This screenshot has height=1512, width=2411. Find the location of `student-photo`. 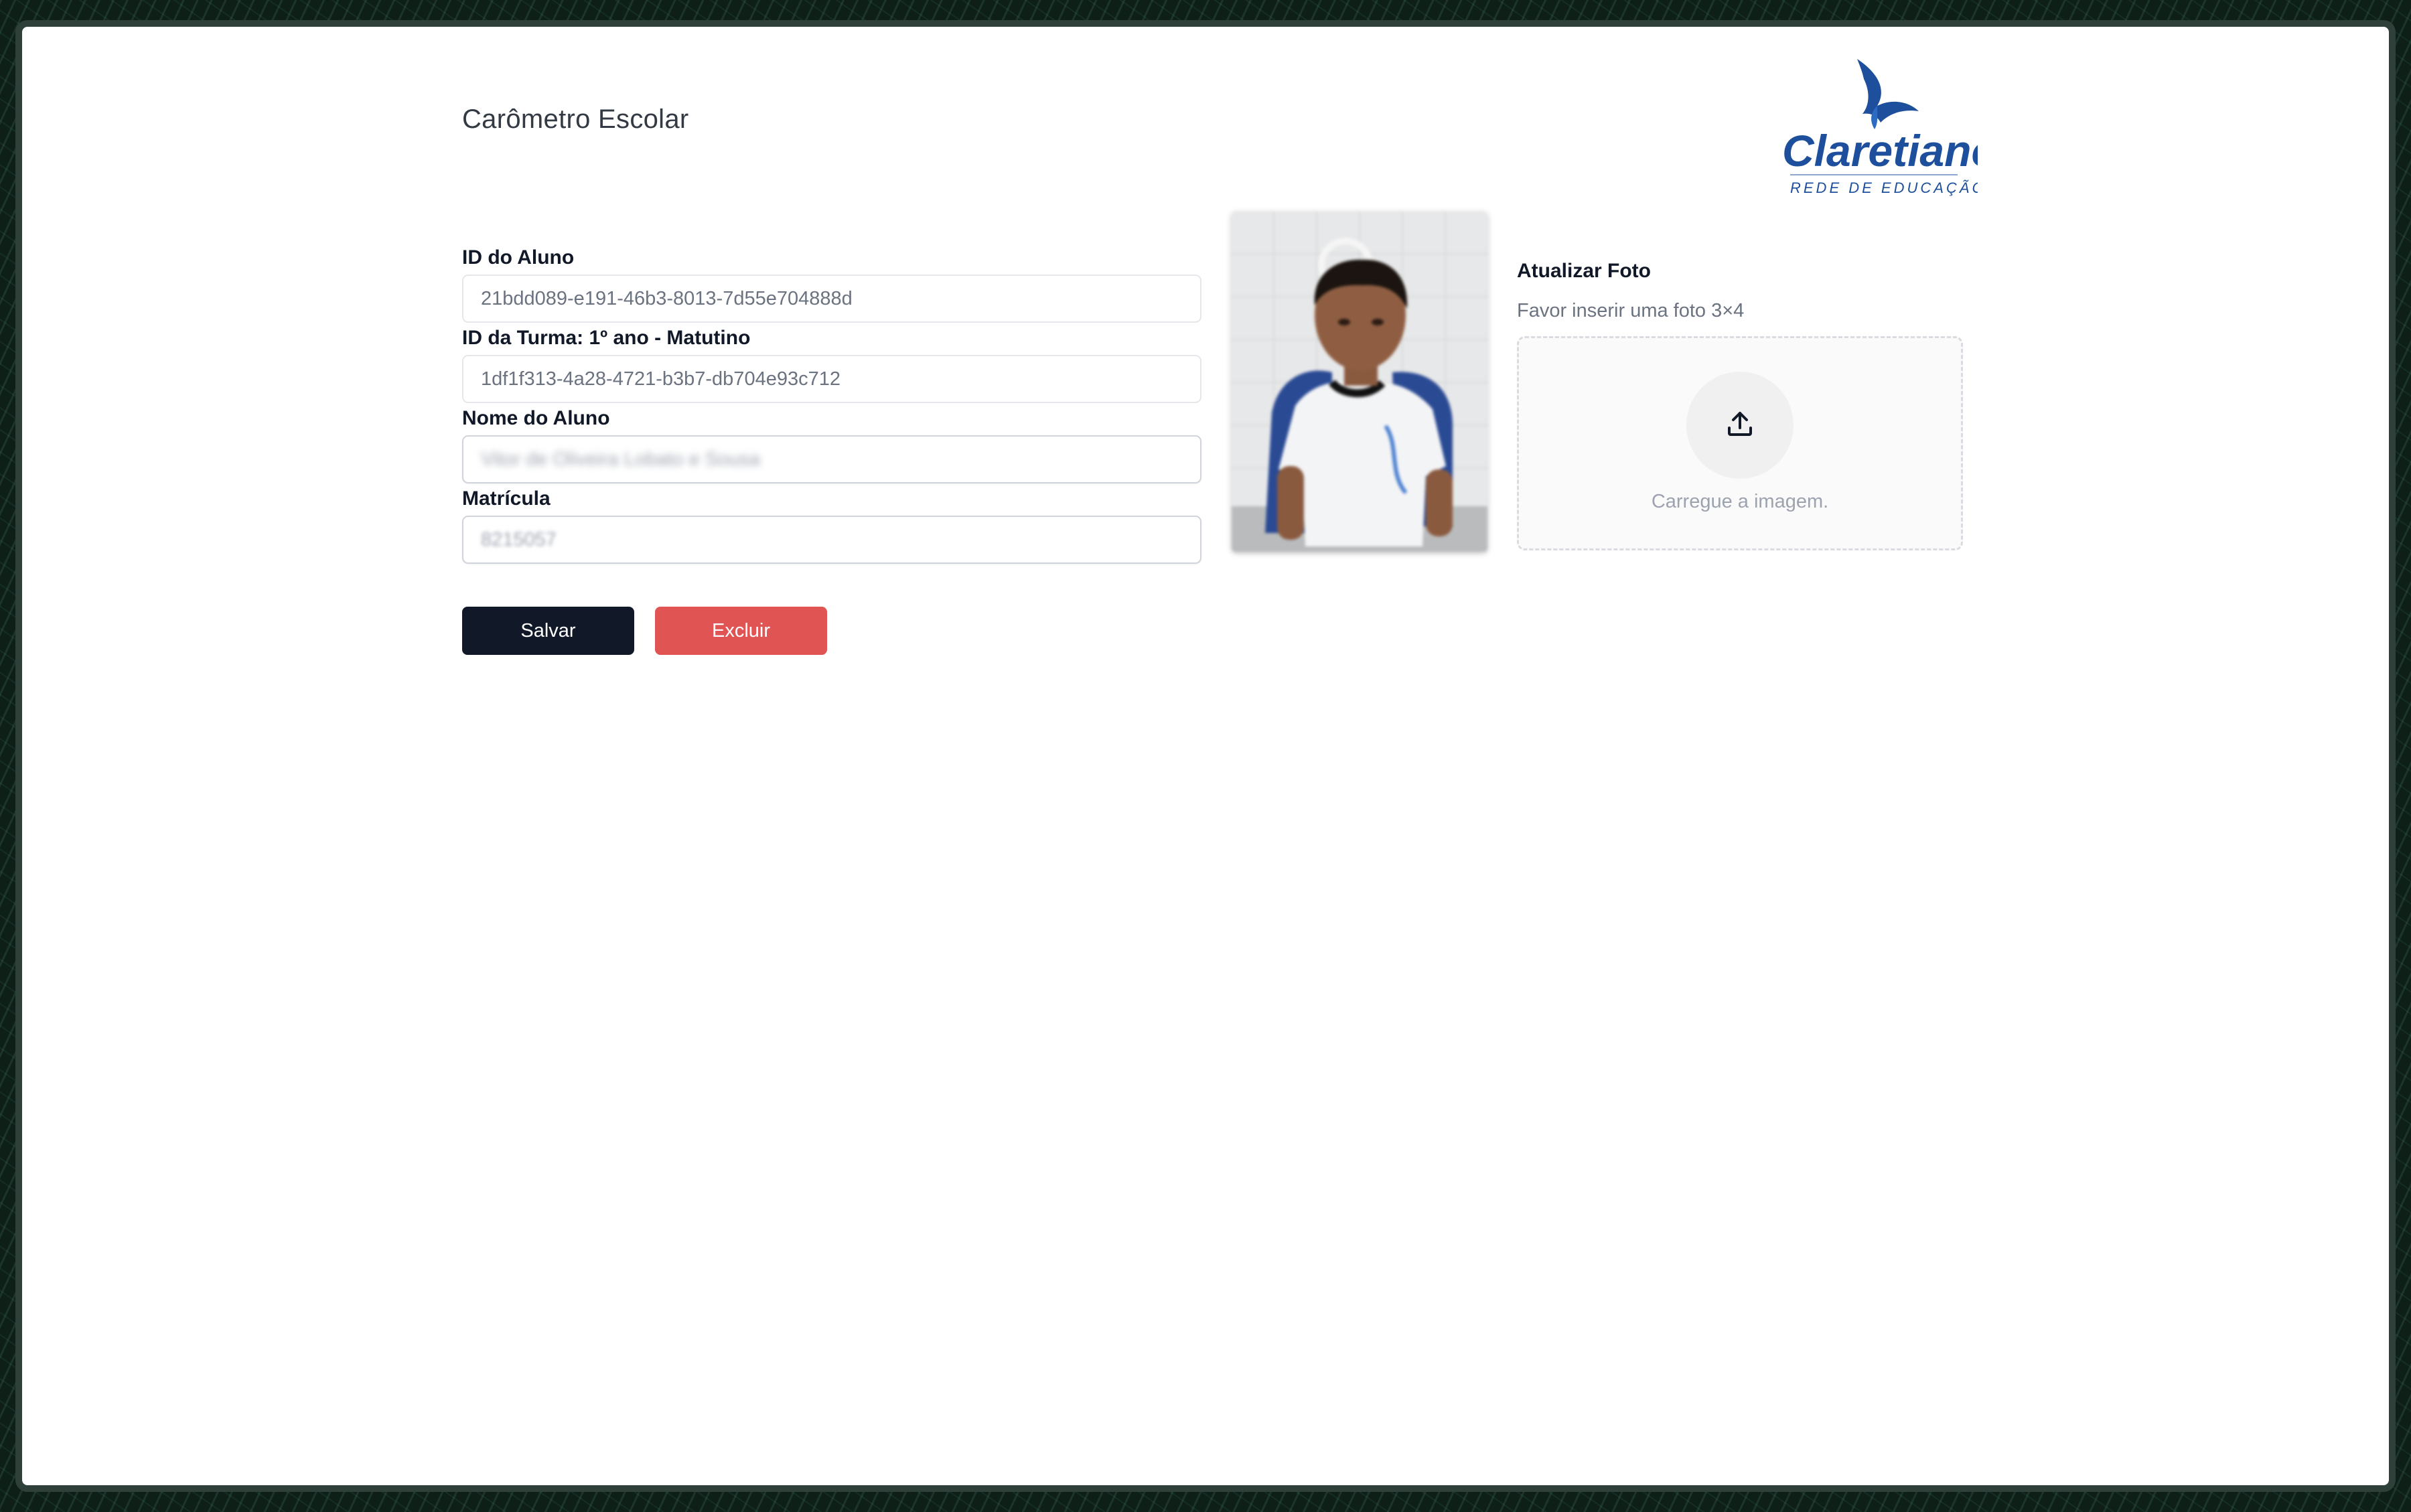

student-photo is located at coordinates (1359, 382).